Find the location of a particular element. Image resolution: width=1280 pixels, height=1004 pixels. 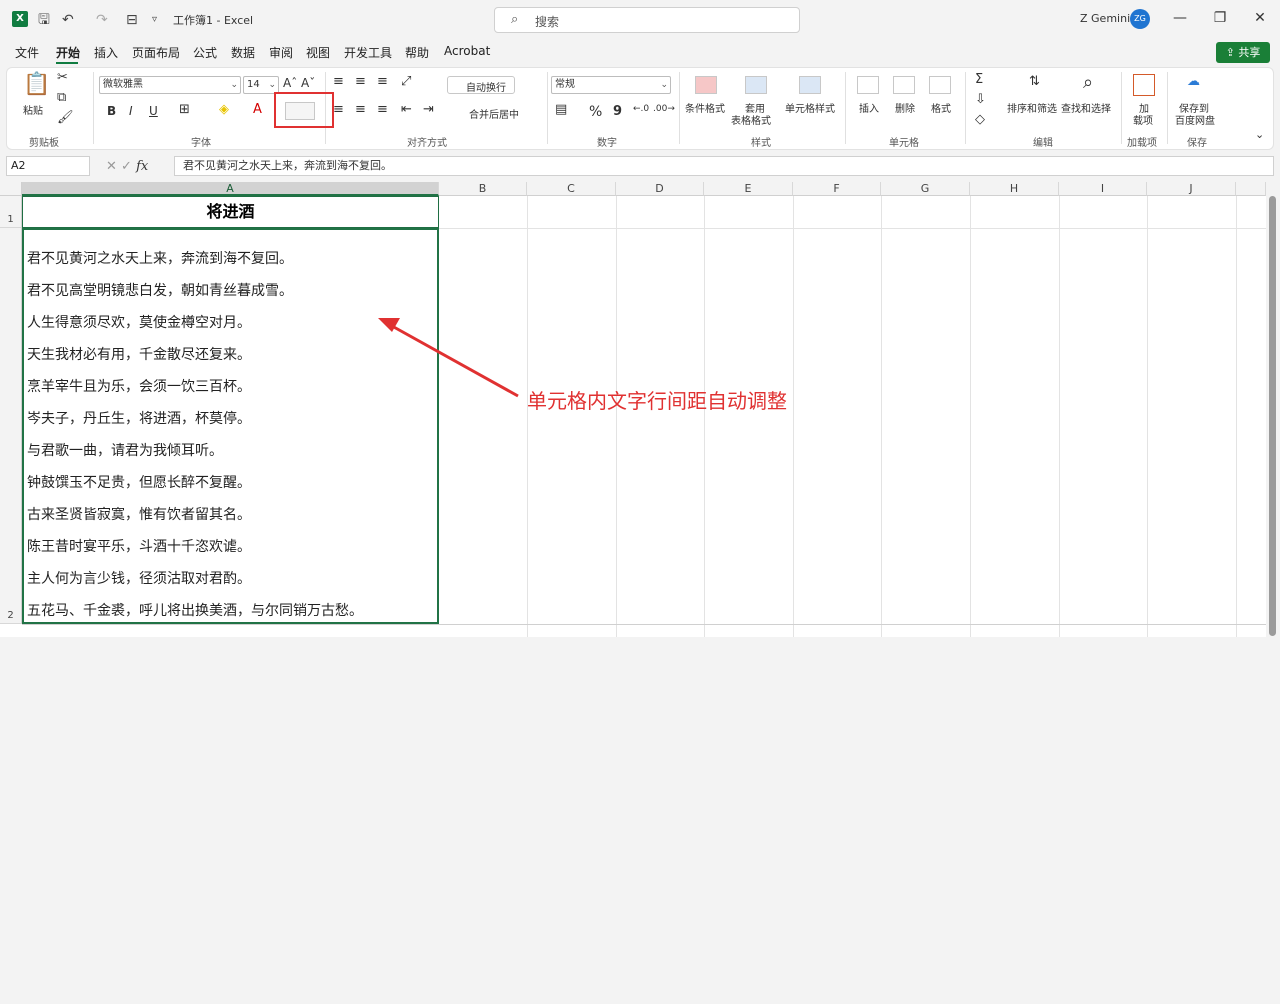

annotation-arrow is located at coordinates (448, 358).